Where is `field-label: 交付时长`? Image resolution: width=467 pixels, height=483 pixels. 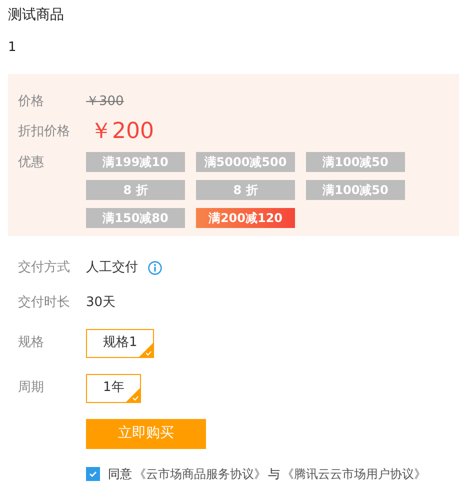 field-label: 交付时长 is located at coordinates (44, 303).